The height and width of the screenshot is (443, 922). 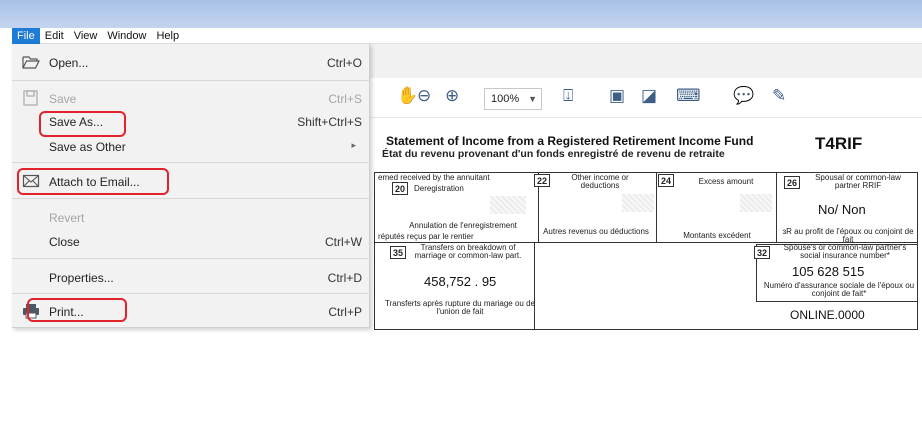 What do you see at coordinates (743, 96) in the screenshot?
I see `comment-icon: 💬` at bounding box center [743, 96].